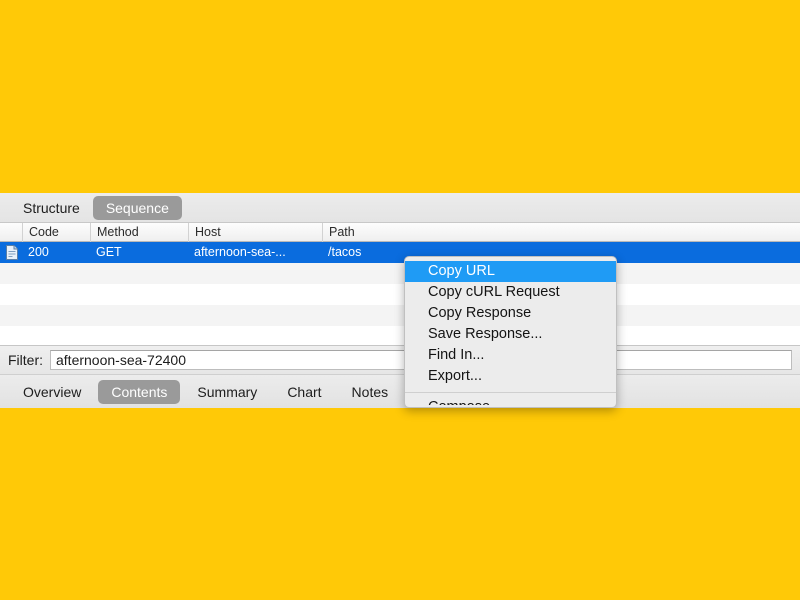  Describe the element at coordinates (400, 207) in the screenshot. I see `structure-sequence-toggle: Structure Sequence` at that location.